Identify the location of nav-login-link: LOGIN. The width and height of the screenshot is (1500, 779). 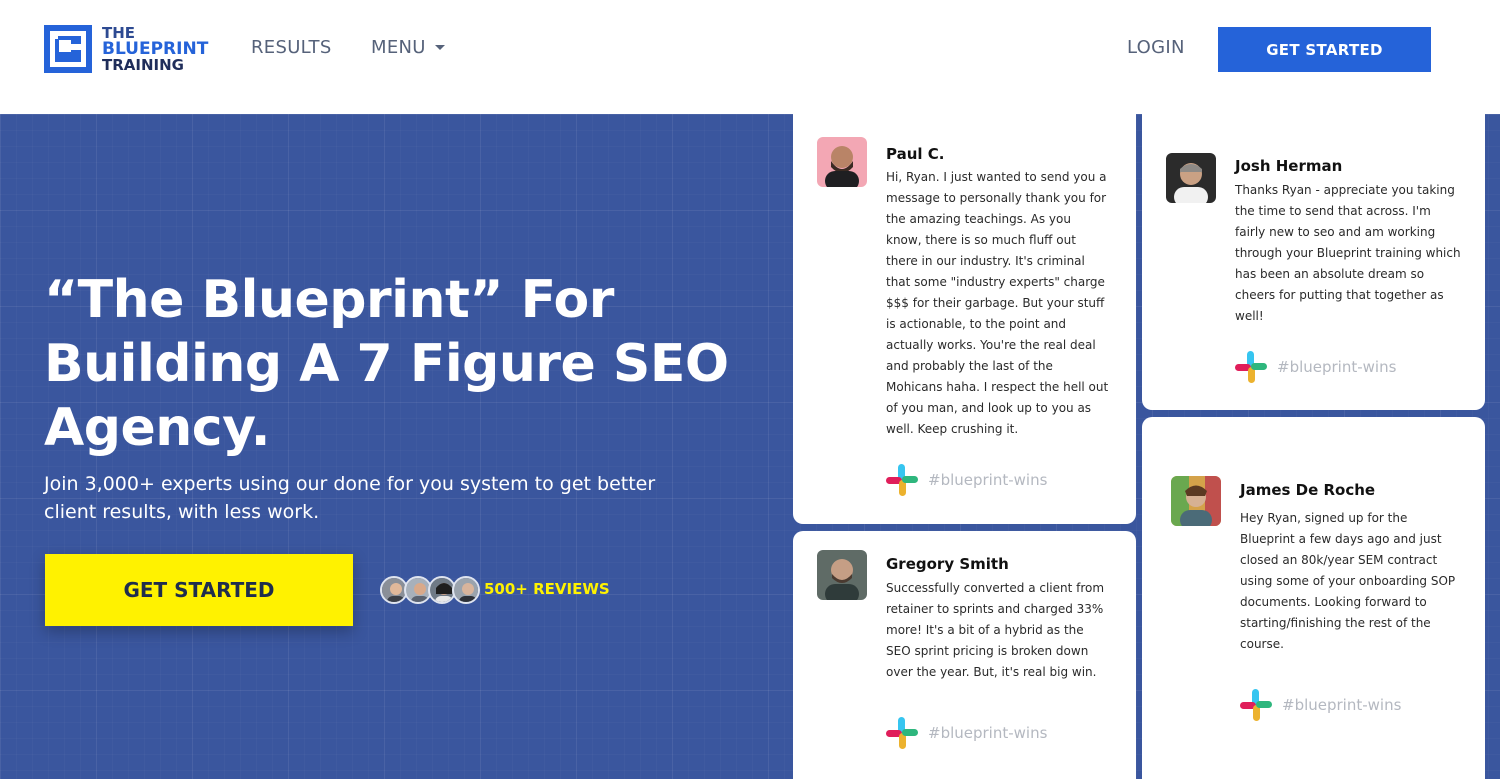
(1156, 47).